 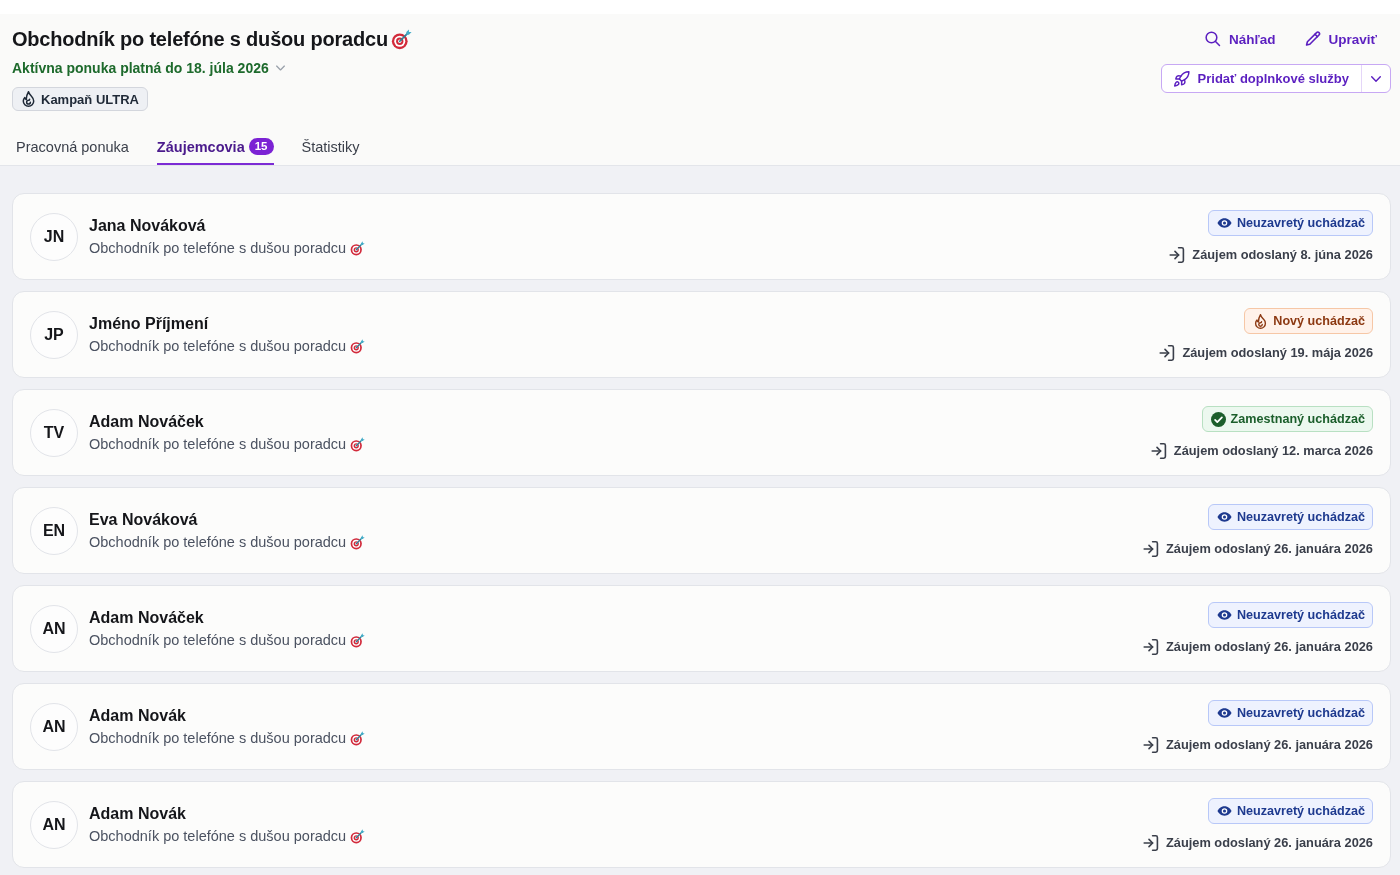 What do you see at coordinates (54, 236) in the screenshot?
I see `initials-avatar: JN` at bounding box center [54, 236].